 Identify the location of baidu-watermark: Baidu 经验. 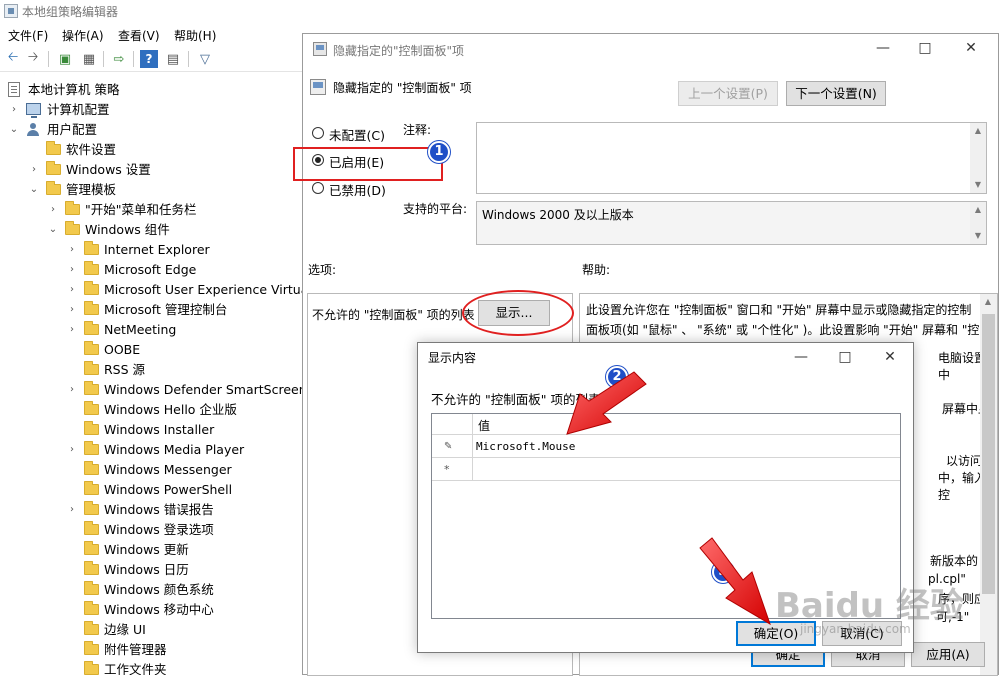
(869, 606).